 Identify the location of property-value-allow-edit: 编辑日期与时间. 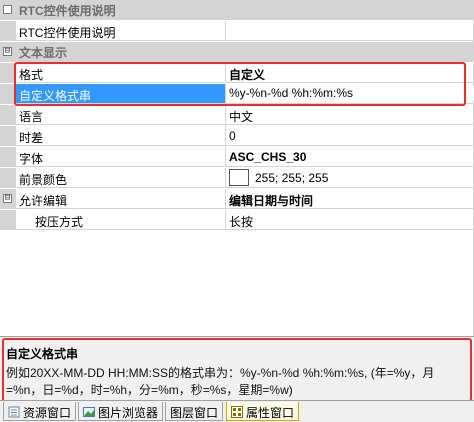
(350, 199).